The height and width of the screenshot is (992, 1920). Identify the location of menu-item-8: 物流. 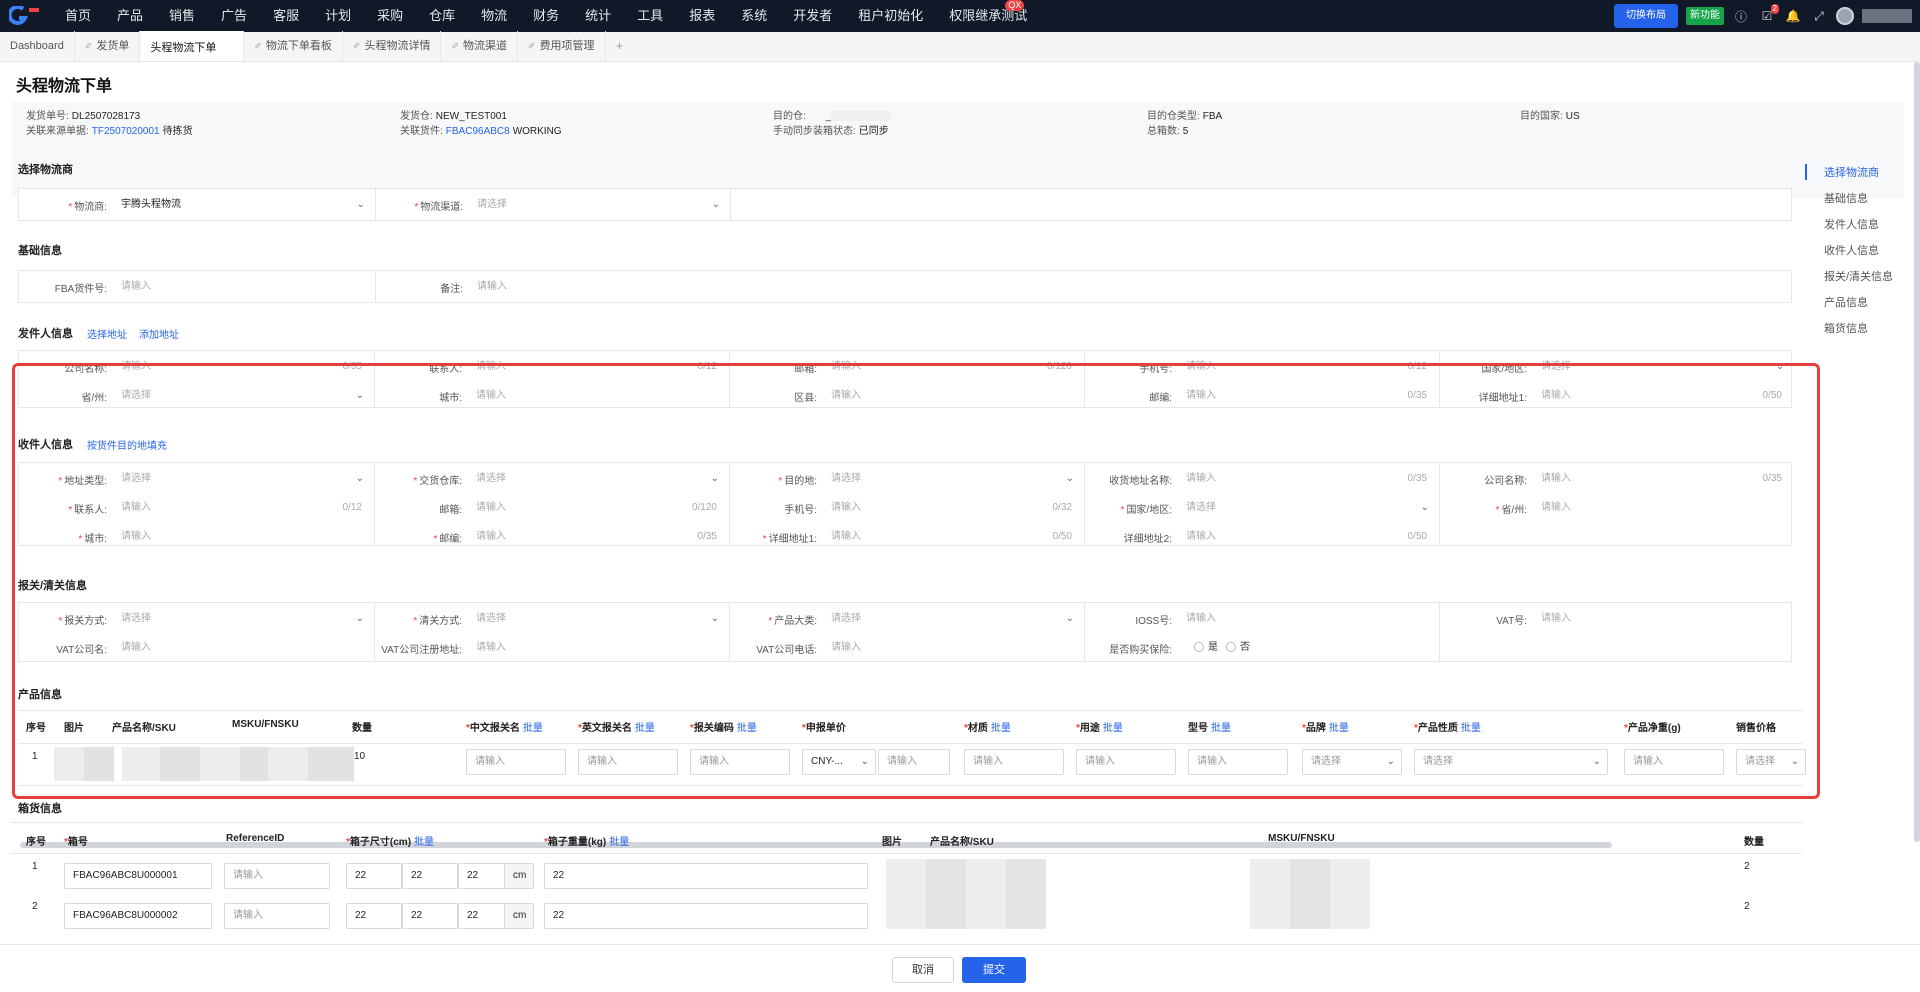
(494, 16).